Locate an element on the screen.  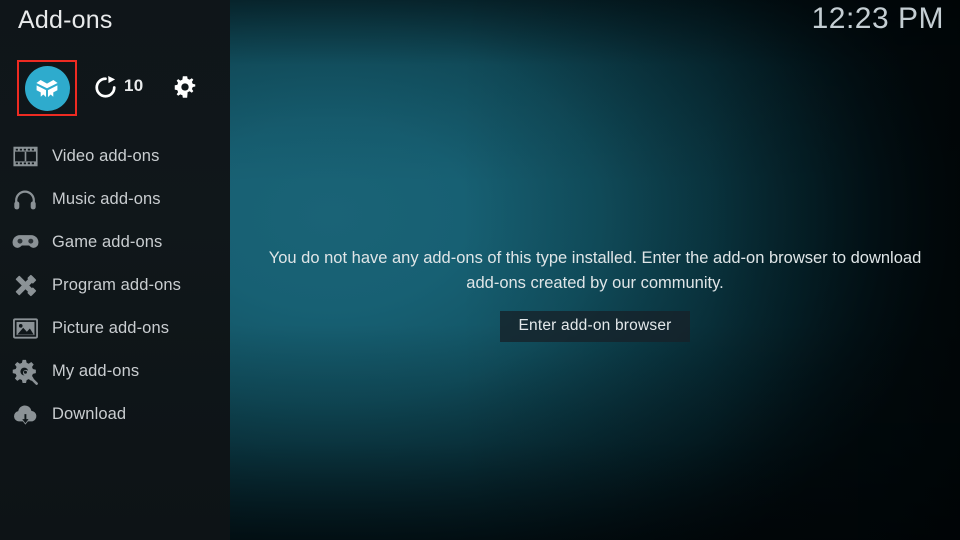
sidebar-item-label: Program add-ons is located at coordinates (116, 285).